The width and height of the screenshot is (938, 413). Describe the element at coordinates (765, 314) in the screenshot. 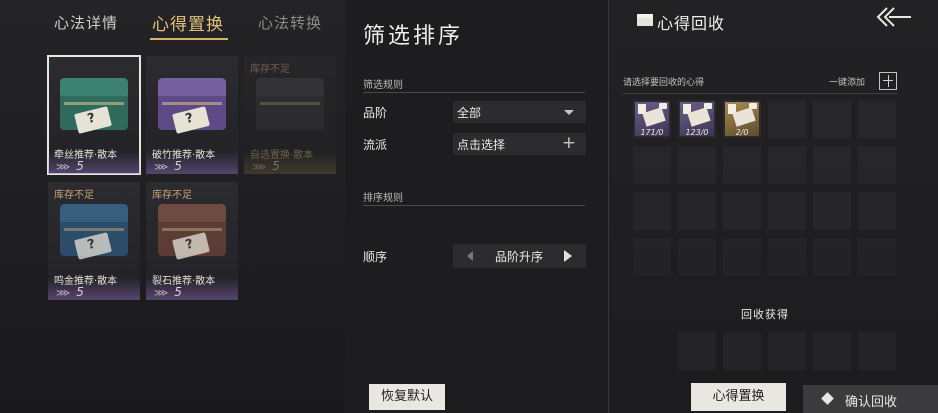

I see `recycle-gain-label: 回收获得` at that location.